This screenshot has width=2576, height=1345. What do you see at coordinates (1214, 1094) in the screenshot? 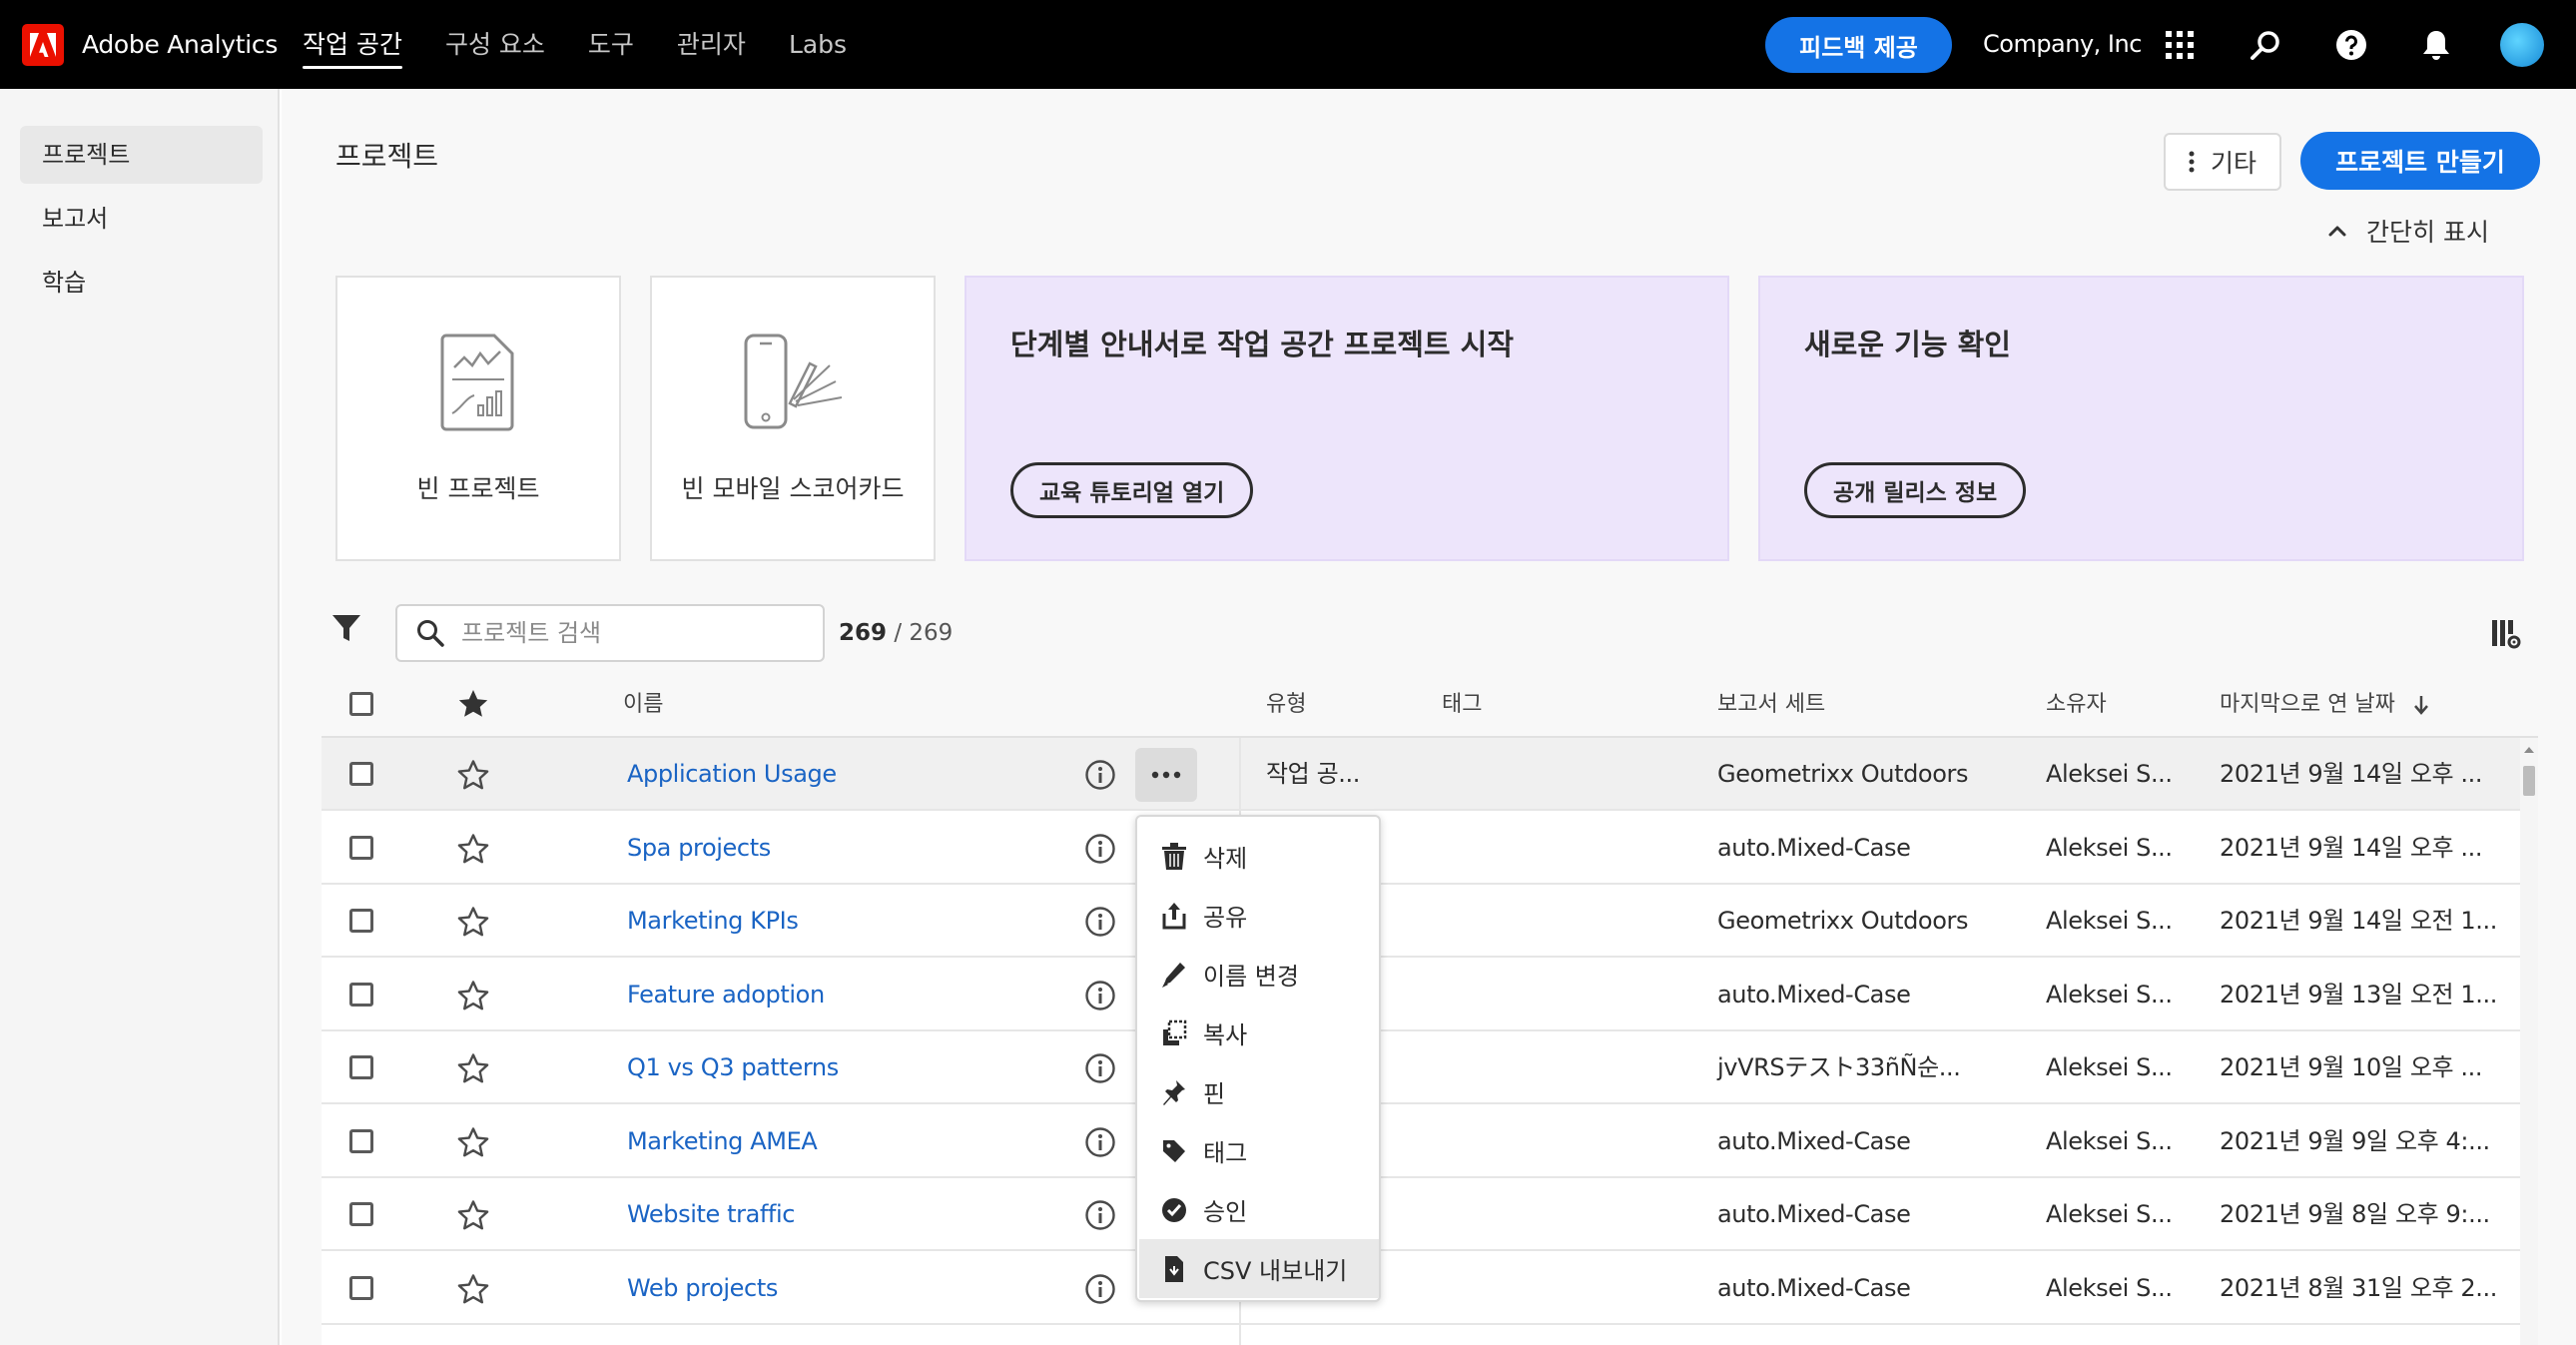
I see `menu-item-label: 핀` at bounding box center [1214, 1094].